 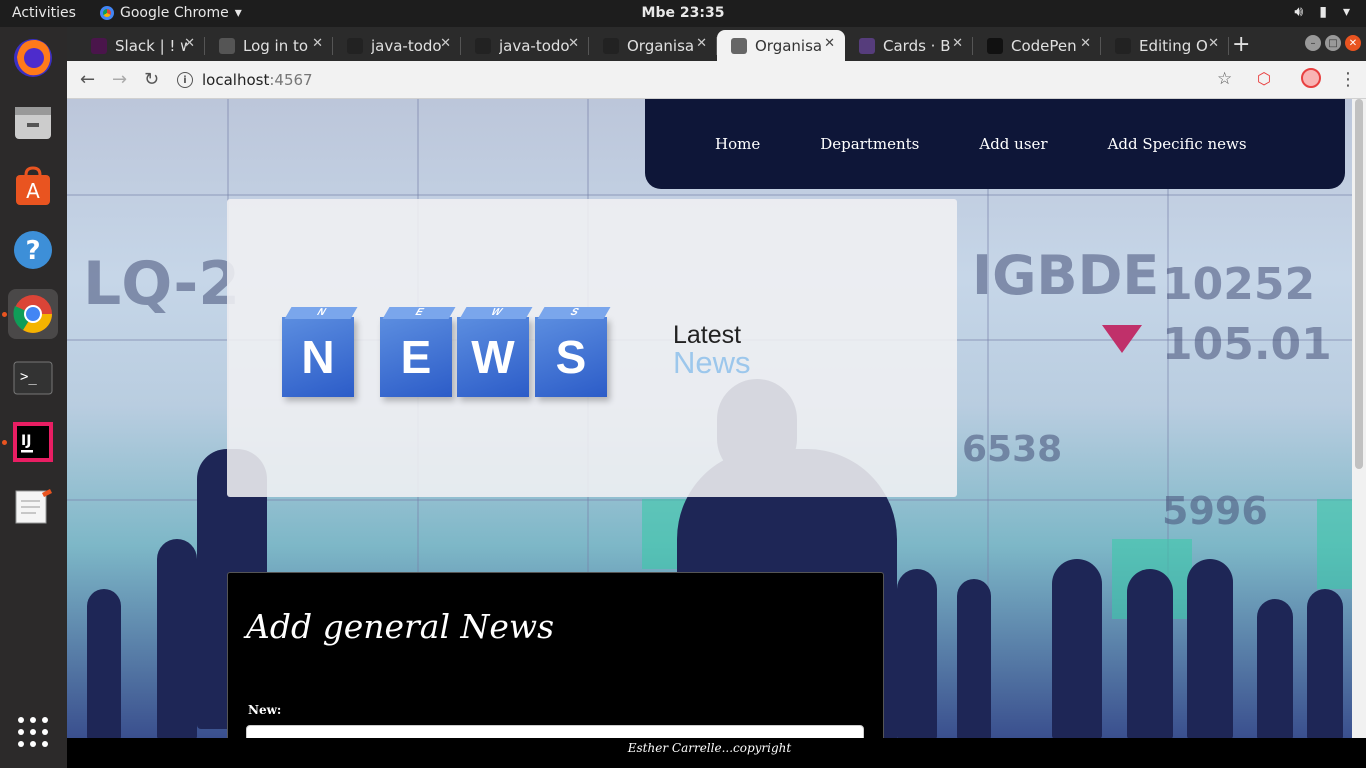 I want to click on software-center-icon: A, so click(x=33, y=186).